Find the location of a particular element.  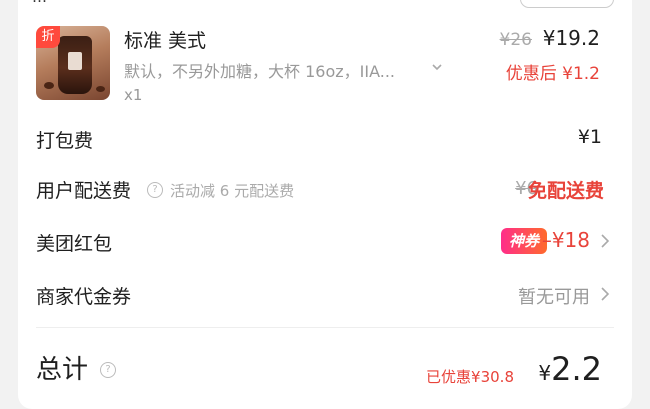

total-currency: ¥ is located at coordinates (545, 373).